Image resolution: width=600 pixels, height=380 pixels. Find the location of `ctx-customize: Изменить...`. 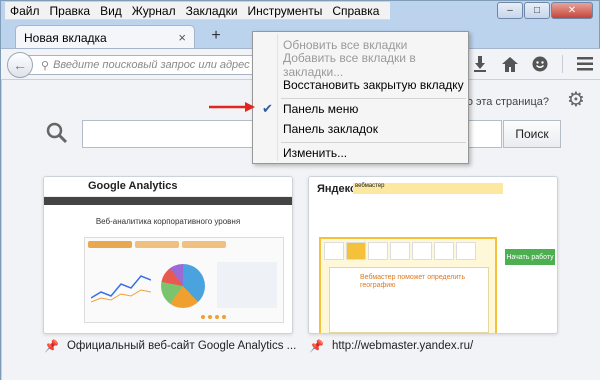

ctx-customize: Изменить... is located at coordinates (360, 153).